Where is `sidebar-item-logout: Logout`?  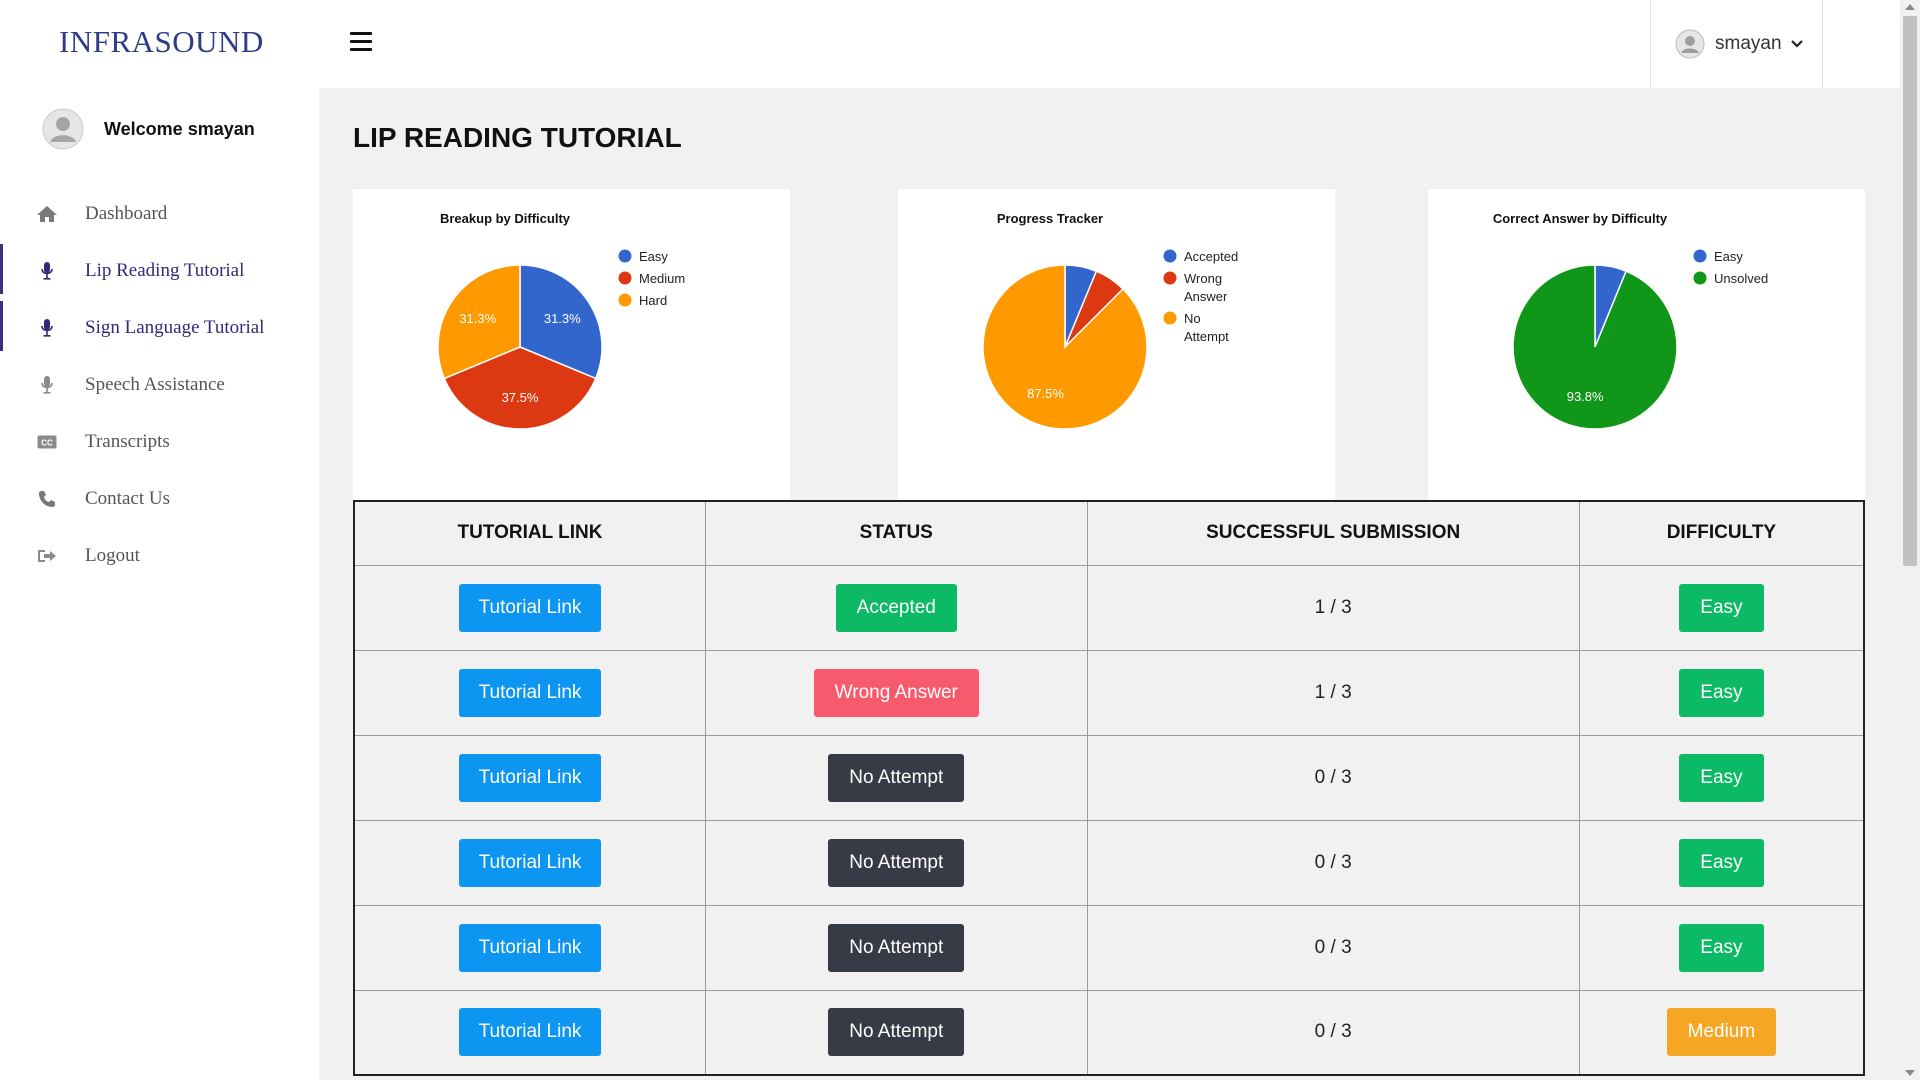
sidebar-item-logout: Logout is located at coordinates (159, 555).